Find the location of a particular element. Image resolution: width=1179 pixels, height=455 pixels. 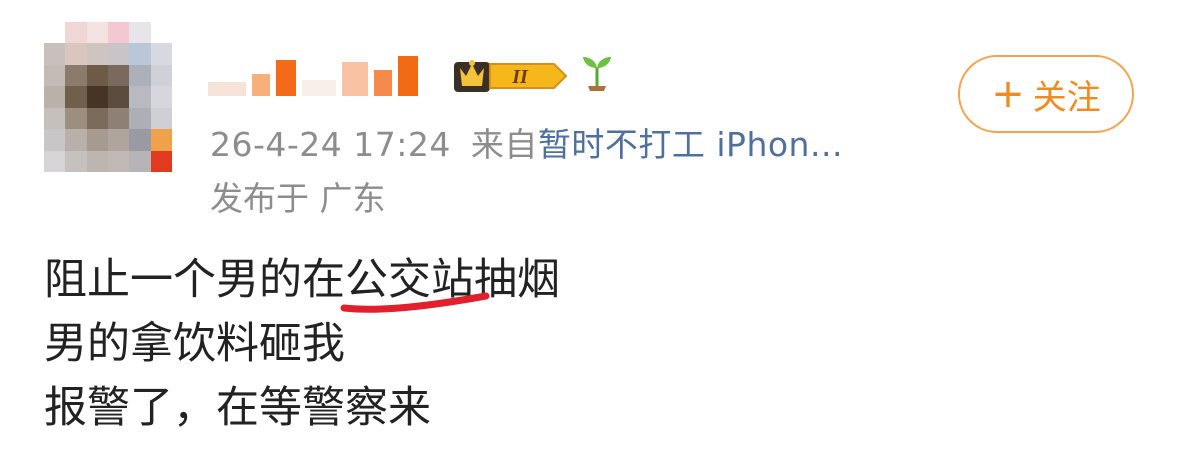

post-line: 报警了，在等警察来 is located at coordinates (237, 408).